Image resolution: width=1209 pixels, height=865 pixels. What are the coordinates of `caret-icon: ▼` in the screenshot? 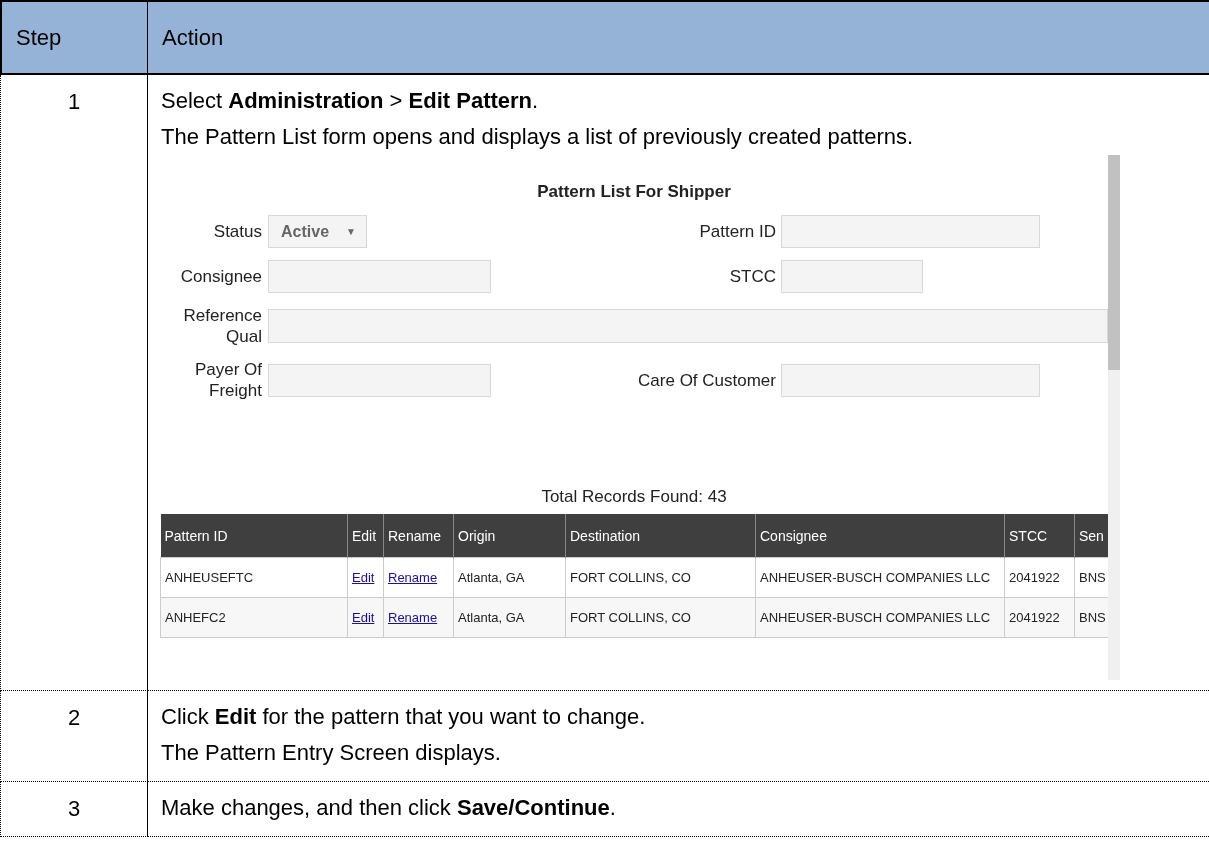 It's located at (351, 231).